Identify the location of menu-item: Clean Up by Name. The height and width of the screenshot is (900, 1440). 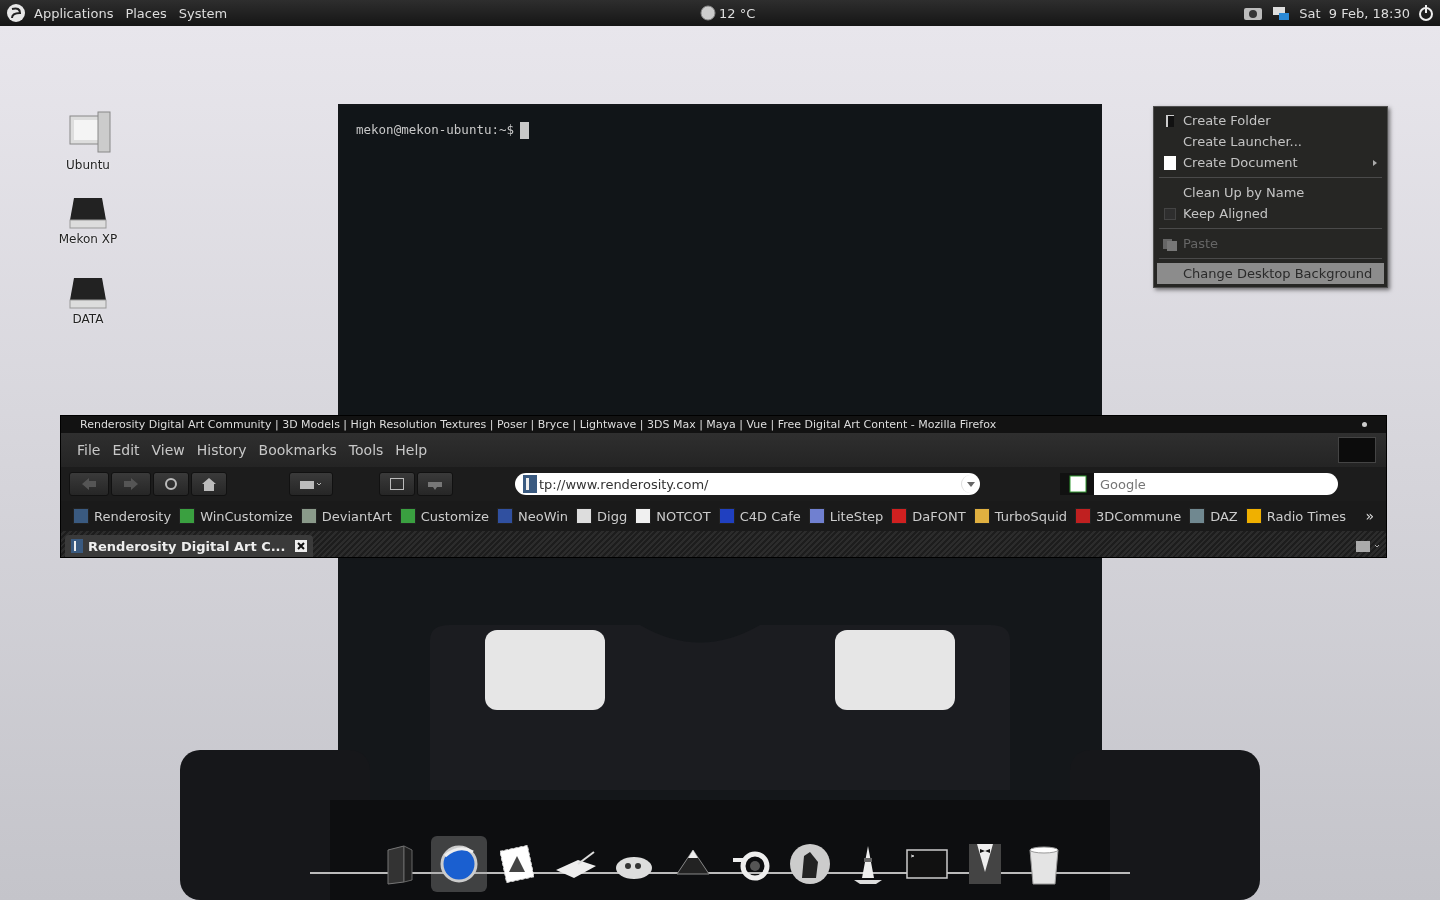
(1270, 192).